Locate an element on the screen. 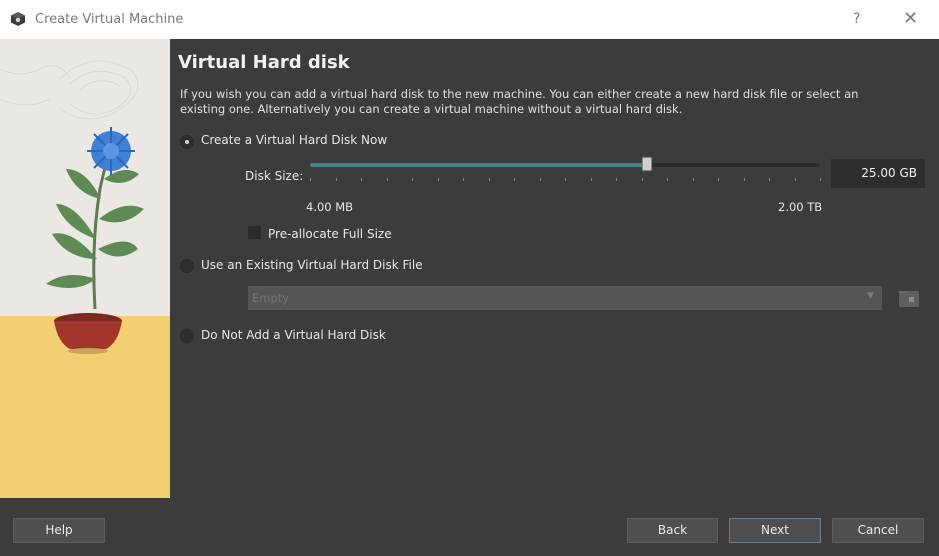 The height and width of the screenshot is (556, 939). title-bar: Create Virtual Machine ? ✕ is located at coordinates (469, 19).